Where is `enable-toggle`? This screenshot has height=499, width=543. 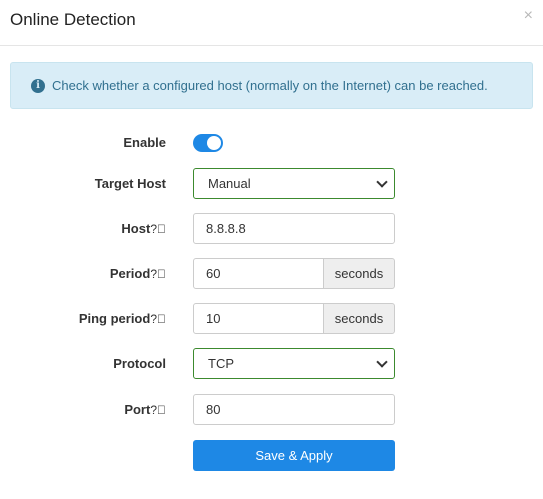
enable-toggle is located at coordinates (208, 143).